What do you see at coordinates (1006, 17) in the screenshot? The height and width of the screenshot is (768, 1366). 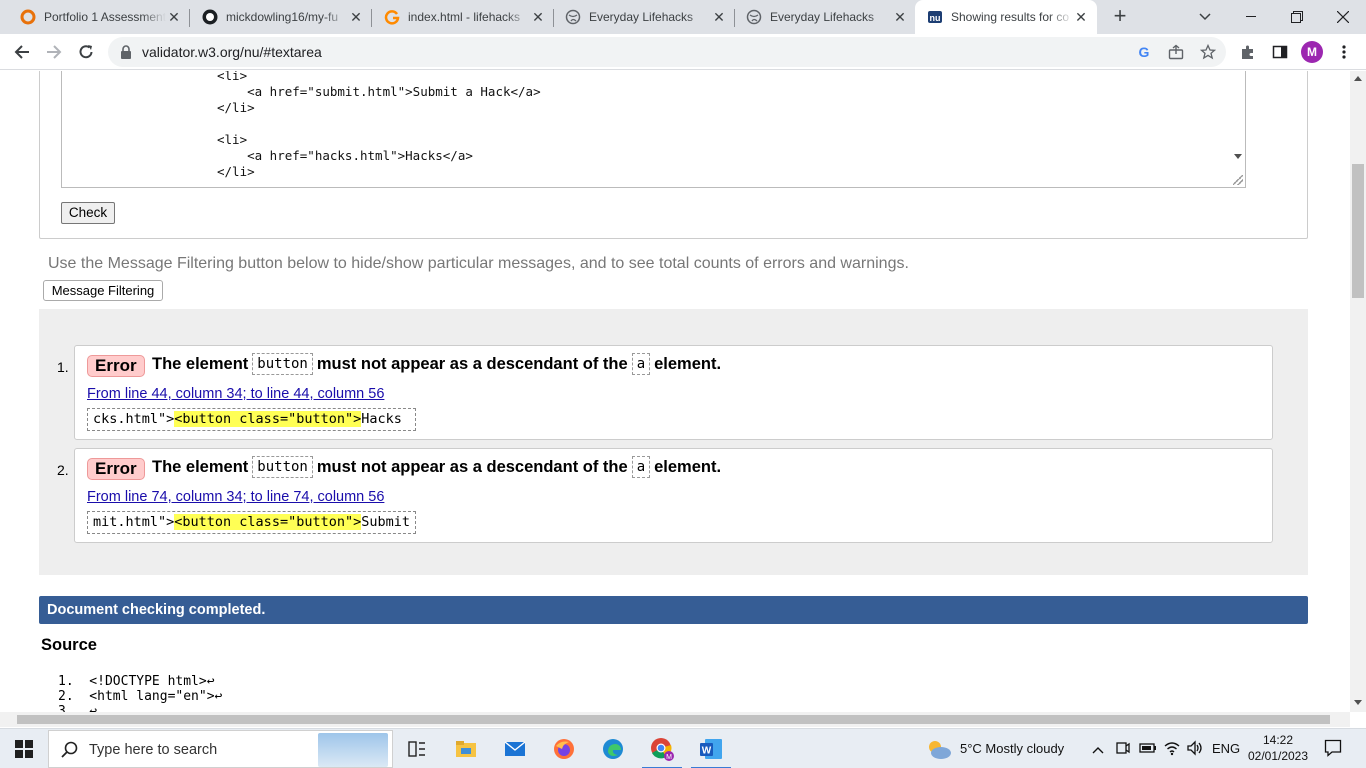 I see `tab-validator-results: nu Showing results for co ✕` at bounding box center [1006, 17].